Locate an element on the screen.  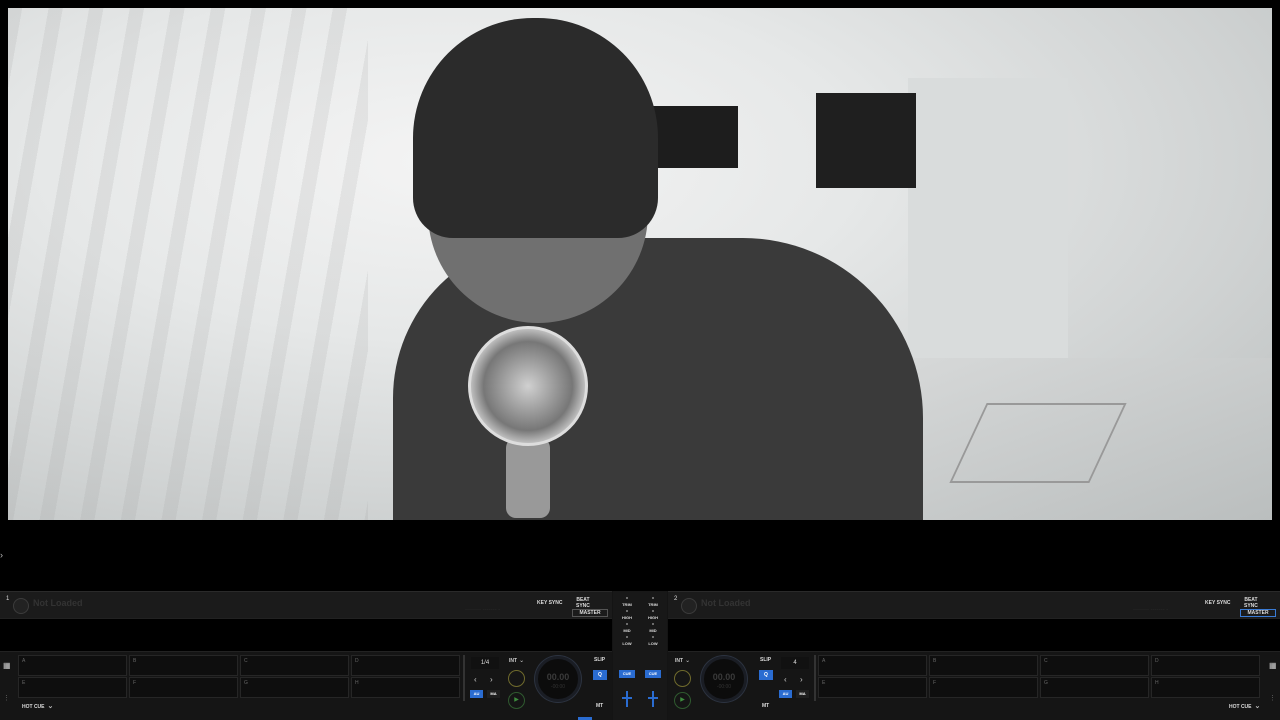
deck-2-loop-next-icon: › is located at coordinates (801, 679).